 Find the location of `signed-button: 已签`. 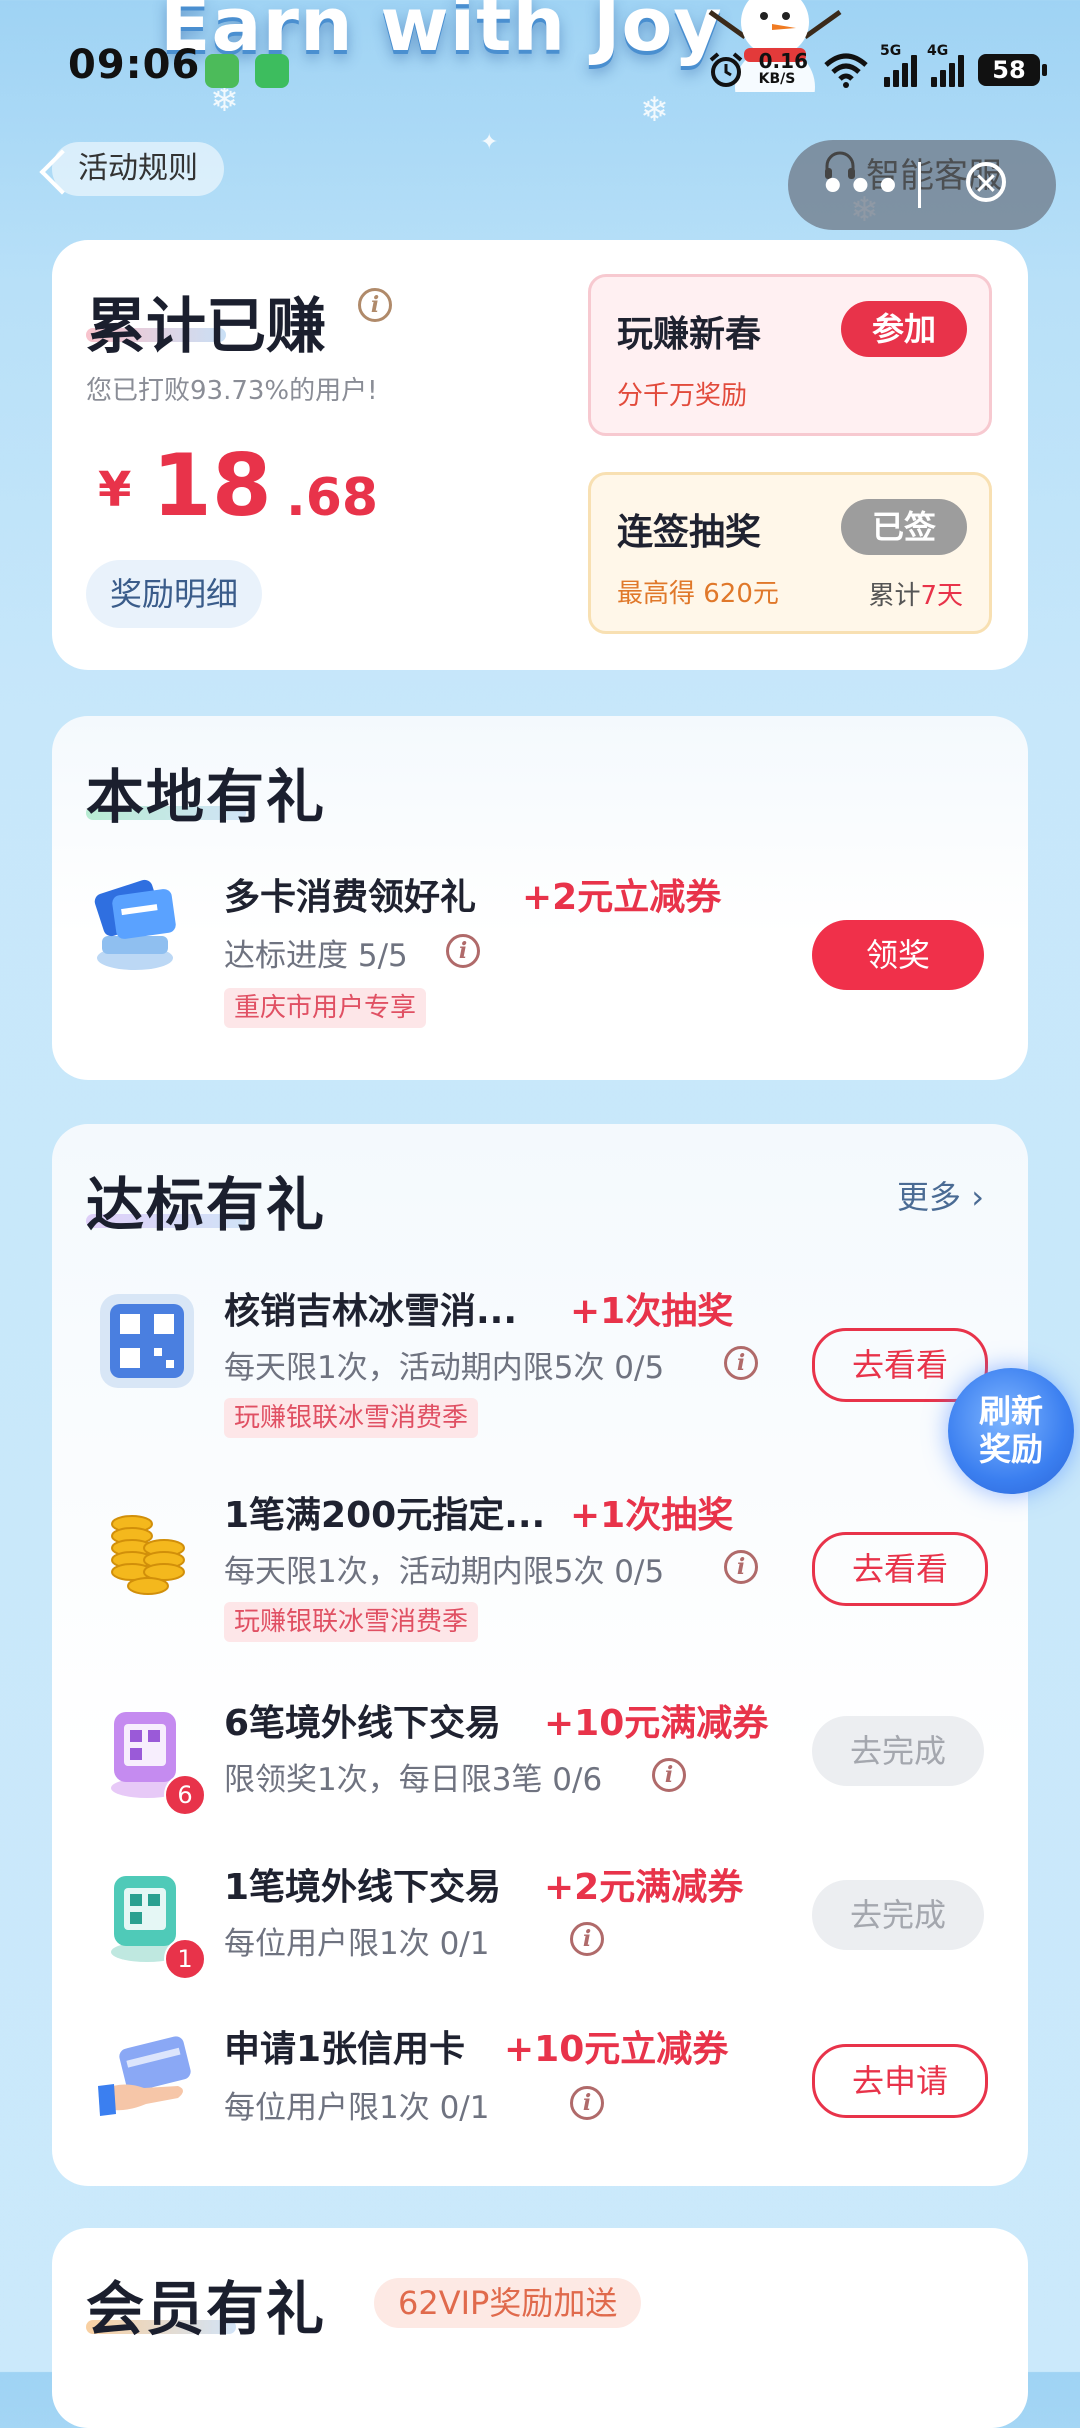

signed-button: 已签 is located at coordinates (904, 527).